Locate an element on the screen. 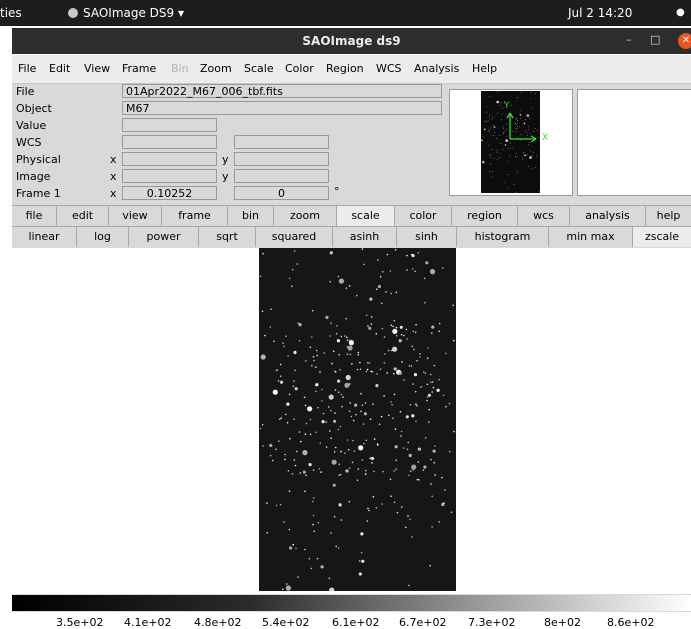  scale-minmax: min max is located at coordinates (591, 237).